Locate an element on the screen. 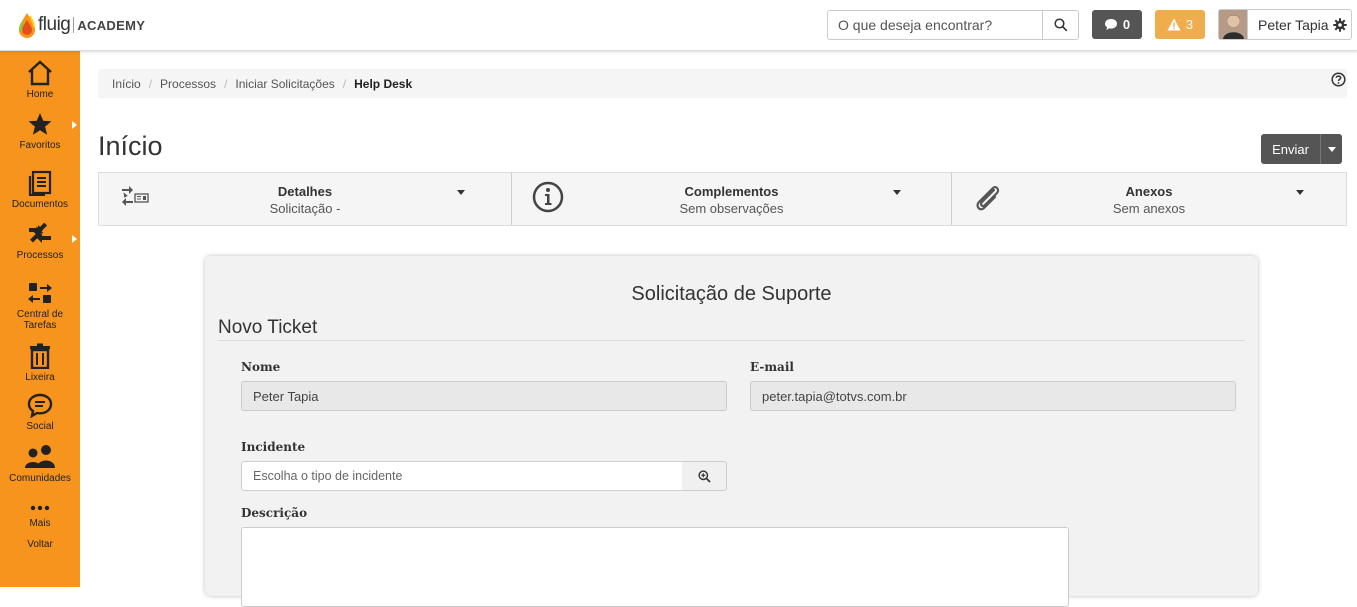 This screenshot has height=607, width=1357. sidebar-item-label: Lixeira is located at coordinates (40, 377).